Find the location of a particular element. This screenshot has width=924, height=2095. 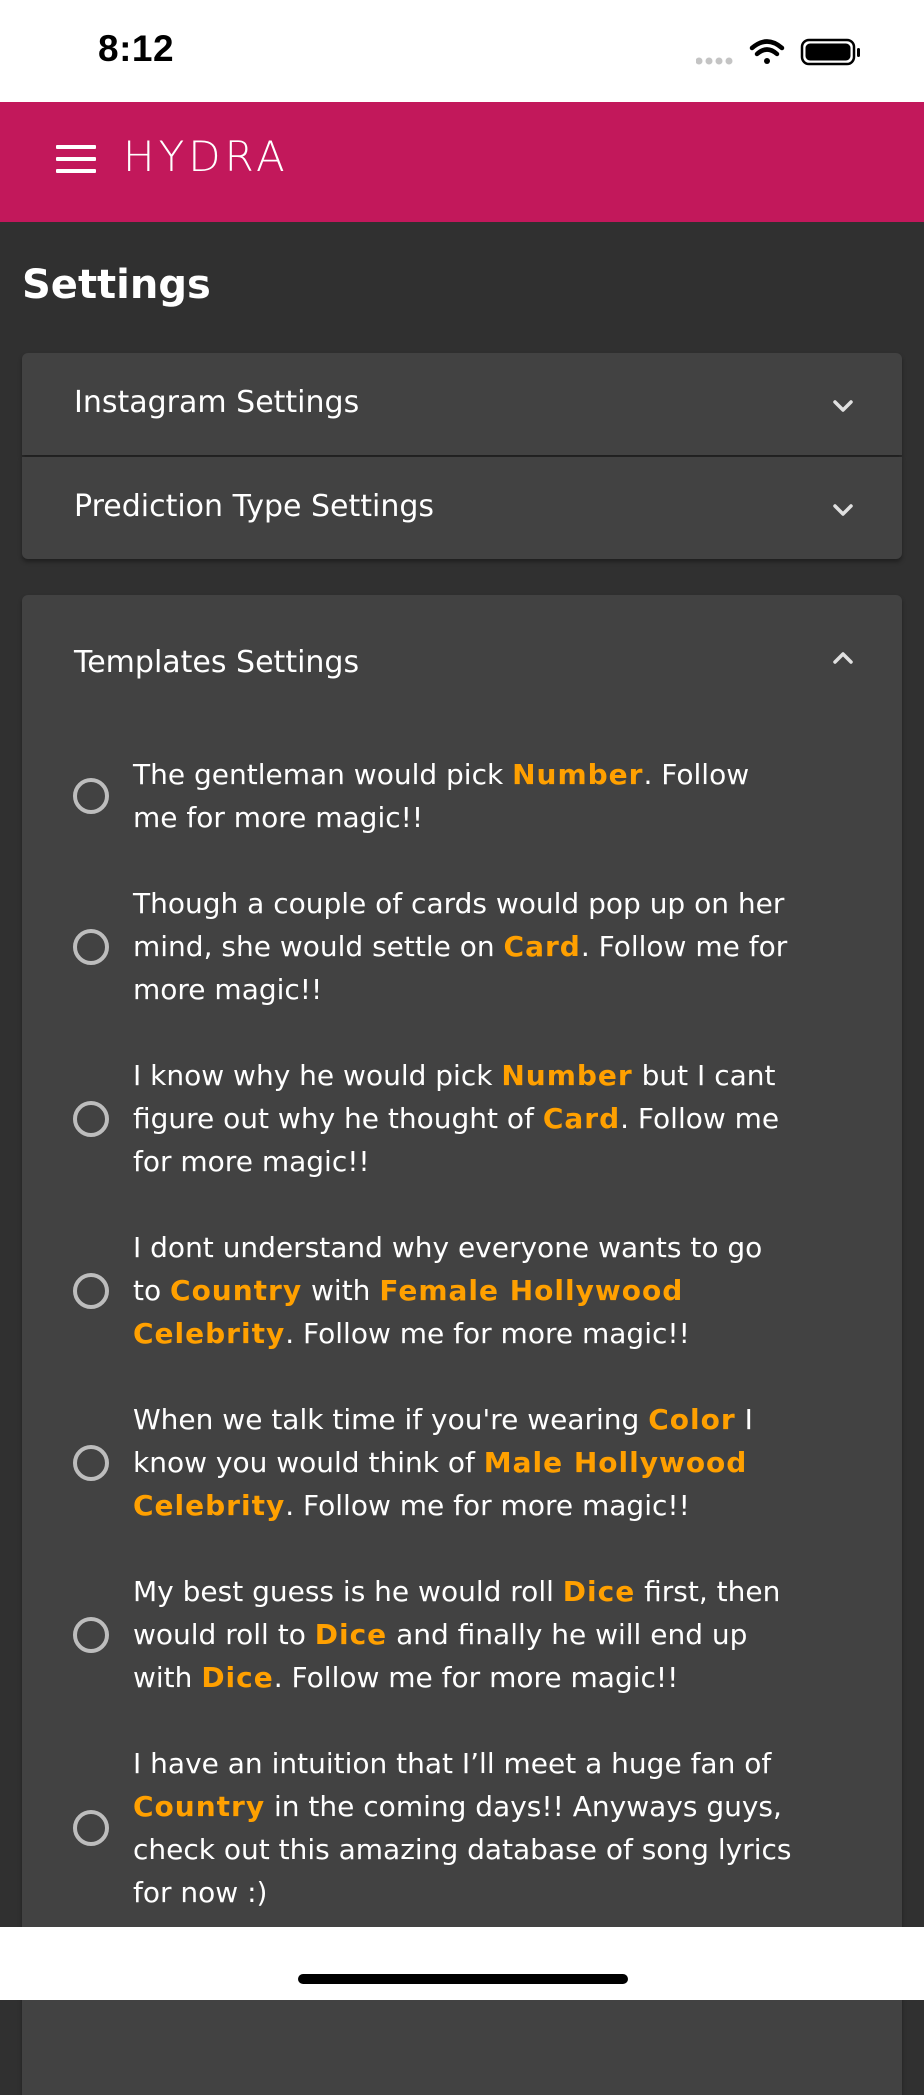

wifi-icon is located at coordinates (767, 51).